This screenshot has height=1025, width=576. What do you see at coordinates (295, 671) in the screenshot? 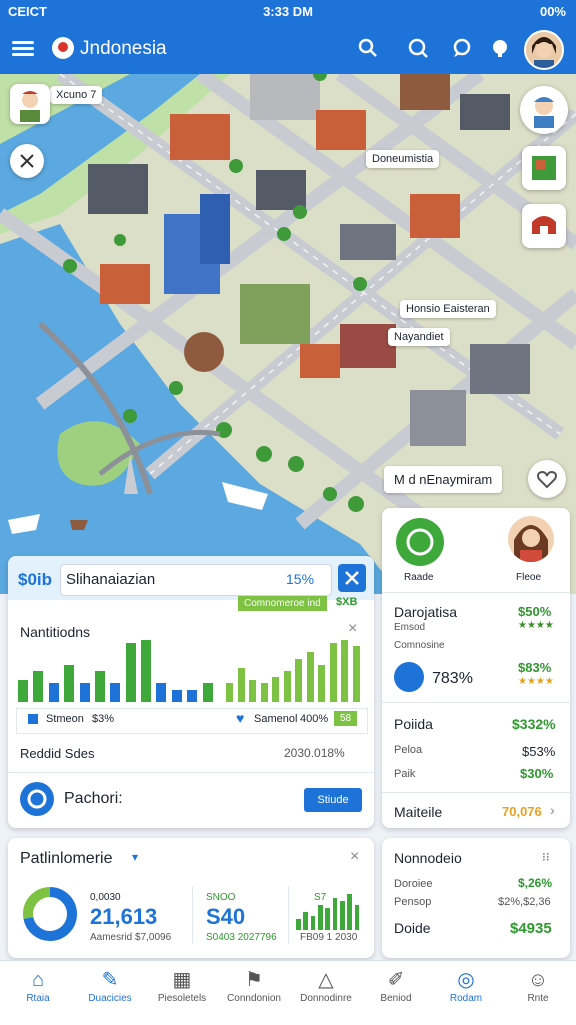
I see `bar-chart-right` at bounding box center [295, 671].